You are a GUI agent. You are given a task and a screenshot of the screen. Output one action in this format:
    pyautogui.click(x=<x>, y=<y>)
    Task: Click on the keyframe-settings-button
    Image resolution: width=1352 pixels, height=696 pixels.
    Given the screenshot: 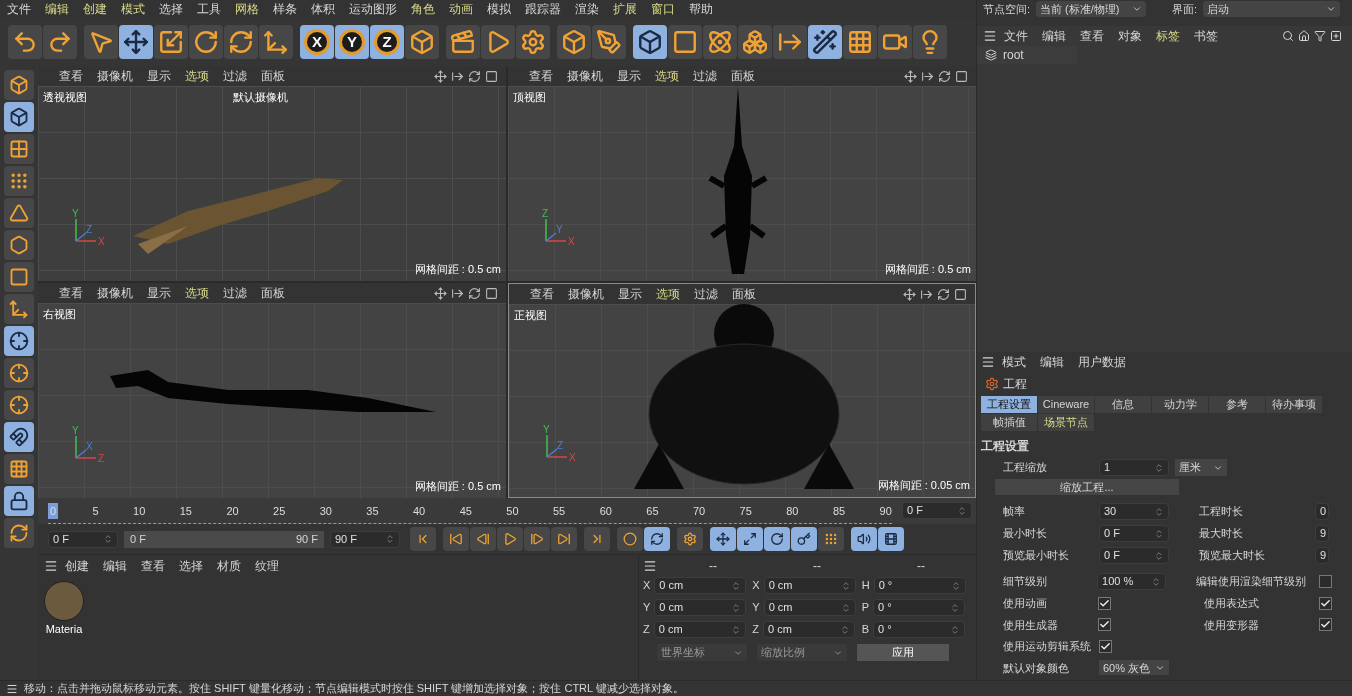 What is the action you would take?
    pyautogui.click(x=690, y=539)
    